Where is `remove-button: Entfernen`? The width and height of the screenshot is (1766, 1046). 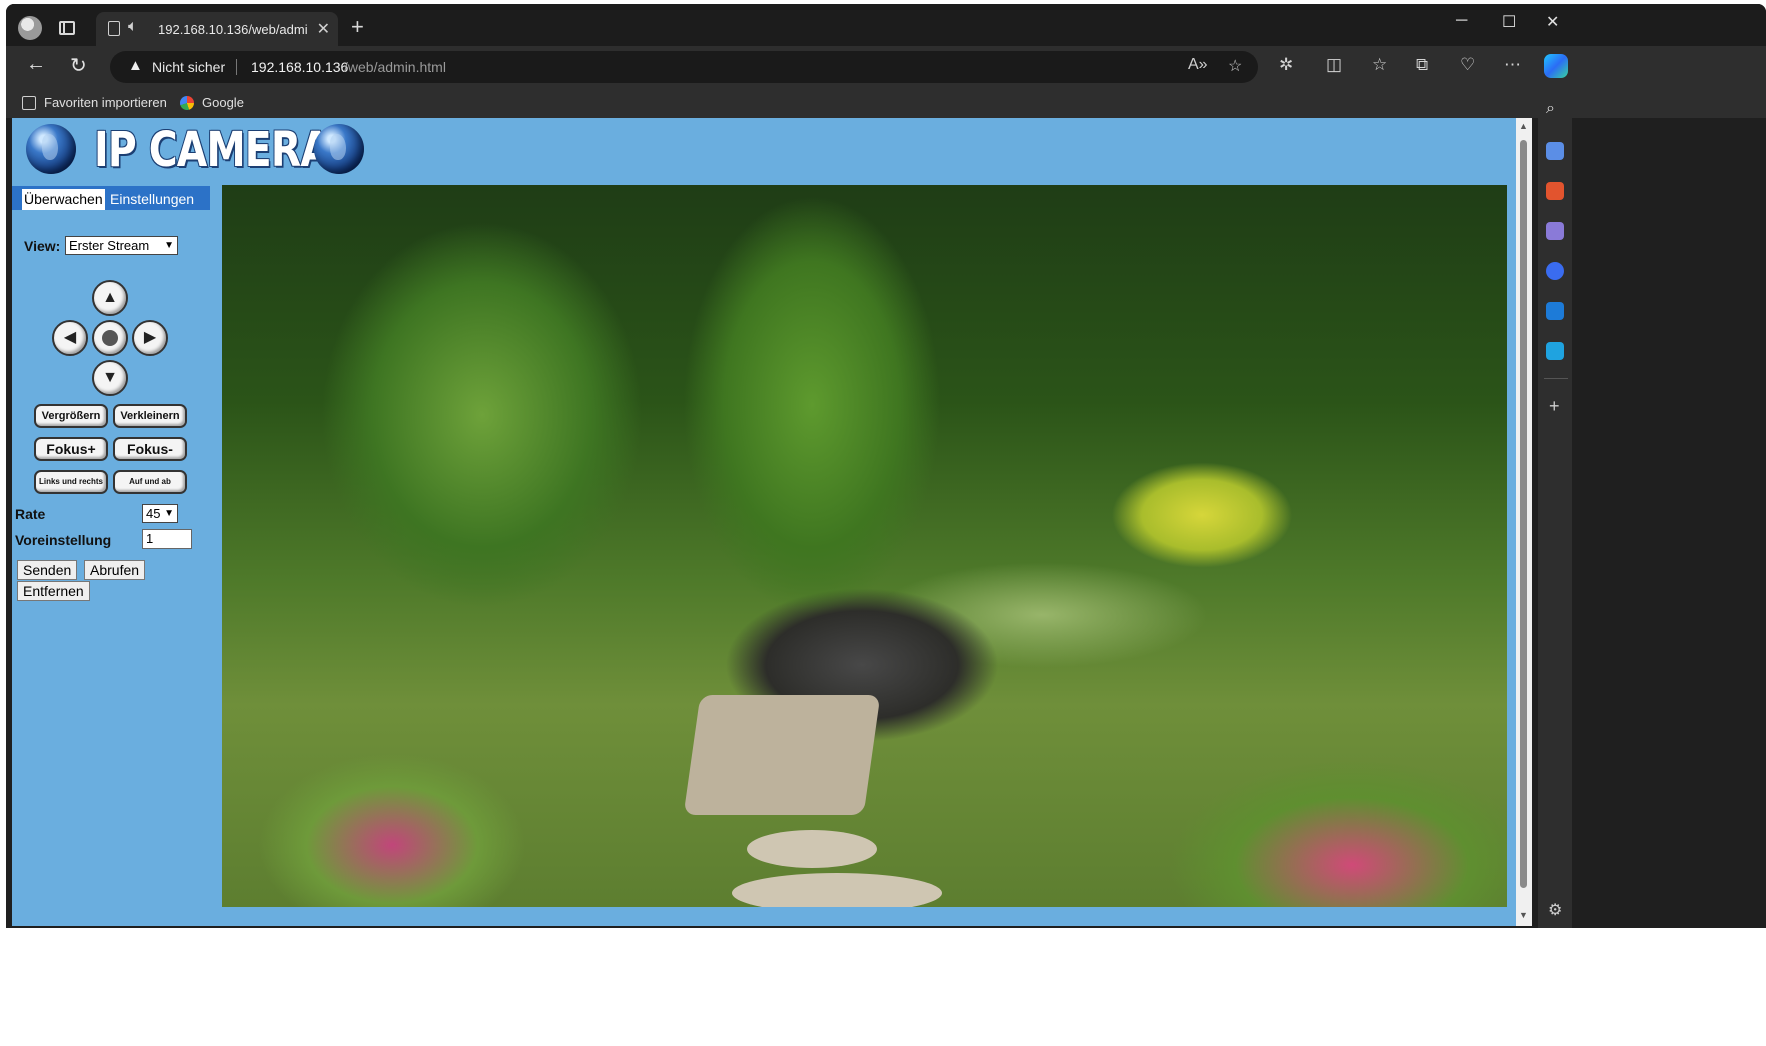 remove-button: Entfernen is located at coordinates (53, 591).